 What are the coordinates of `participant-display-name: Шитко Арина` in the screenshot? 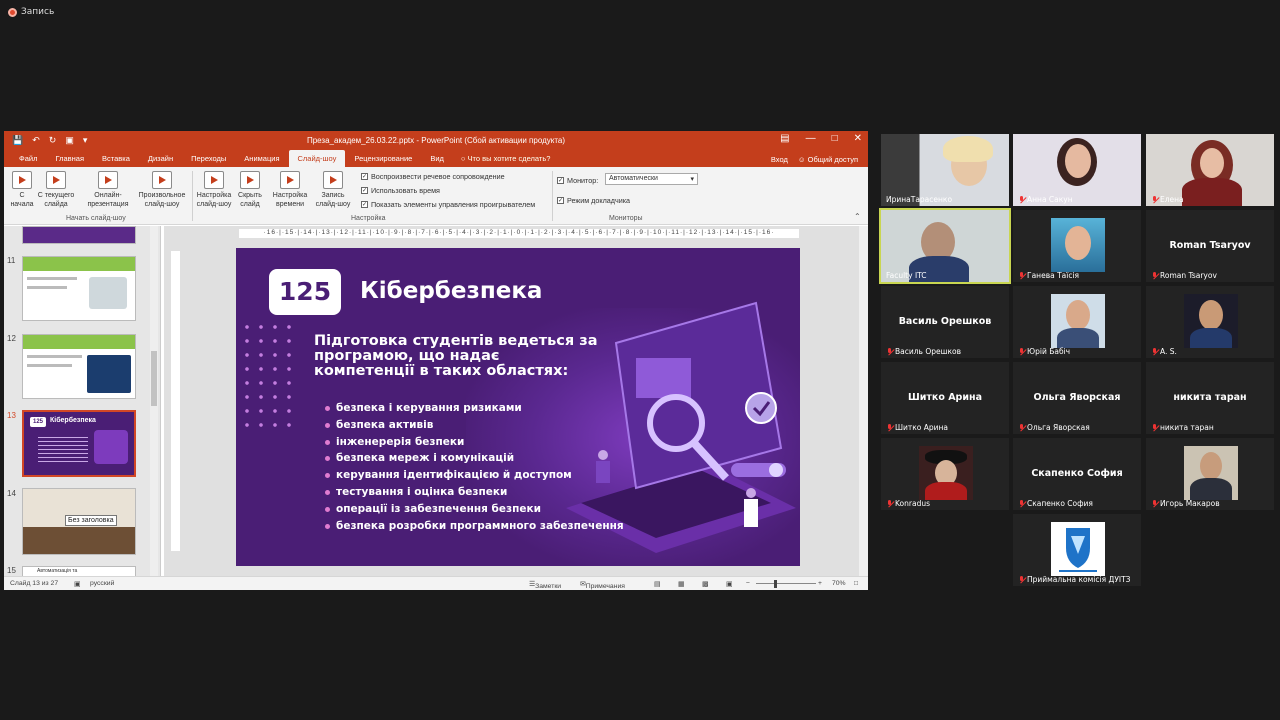 It's located at (945, 397).